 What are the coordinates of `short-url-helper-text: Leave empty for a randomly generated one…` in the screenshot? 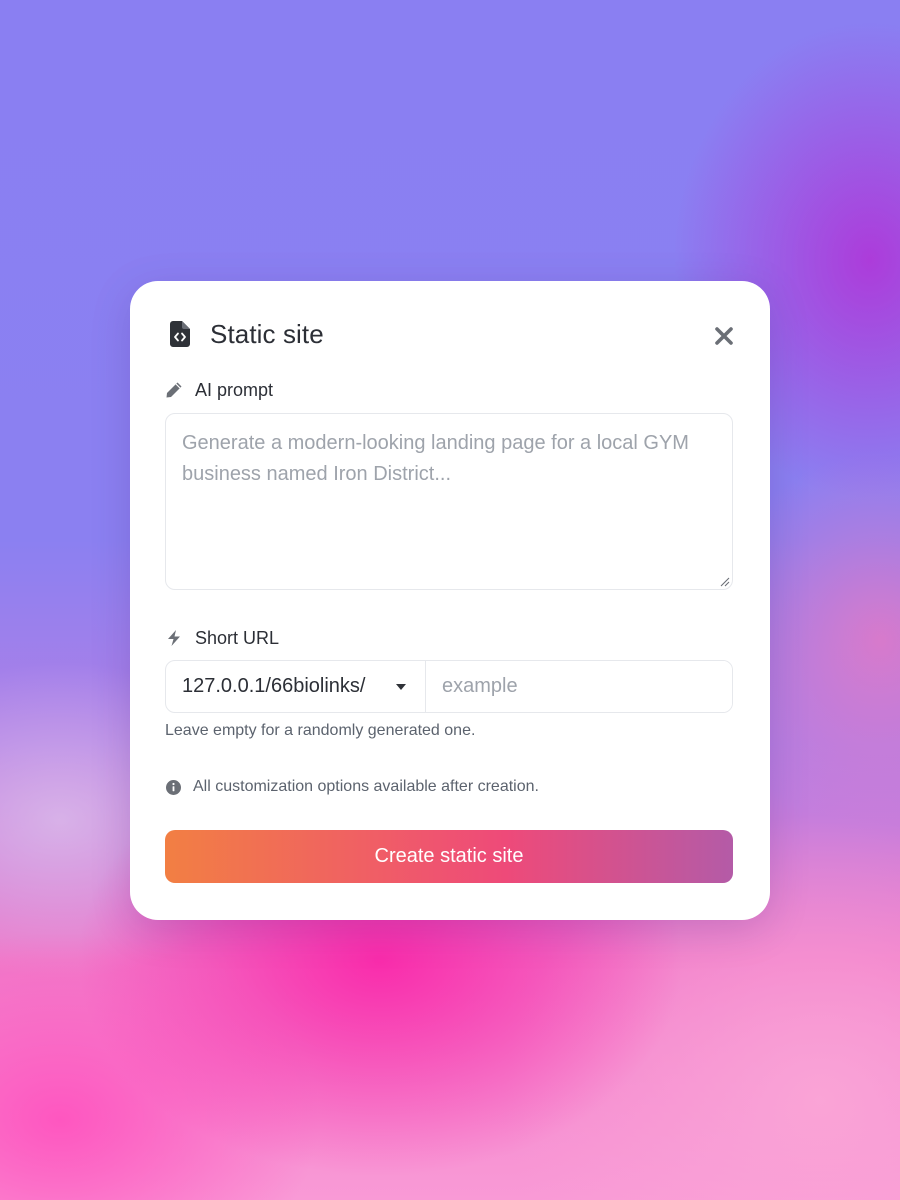 It's located at (320, 730).